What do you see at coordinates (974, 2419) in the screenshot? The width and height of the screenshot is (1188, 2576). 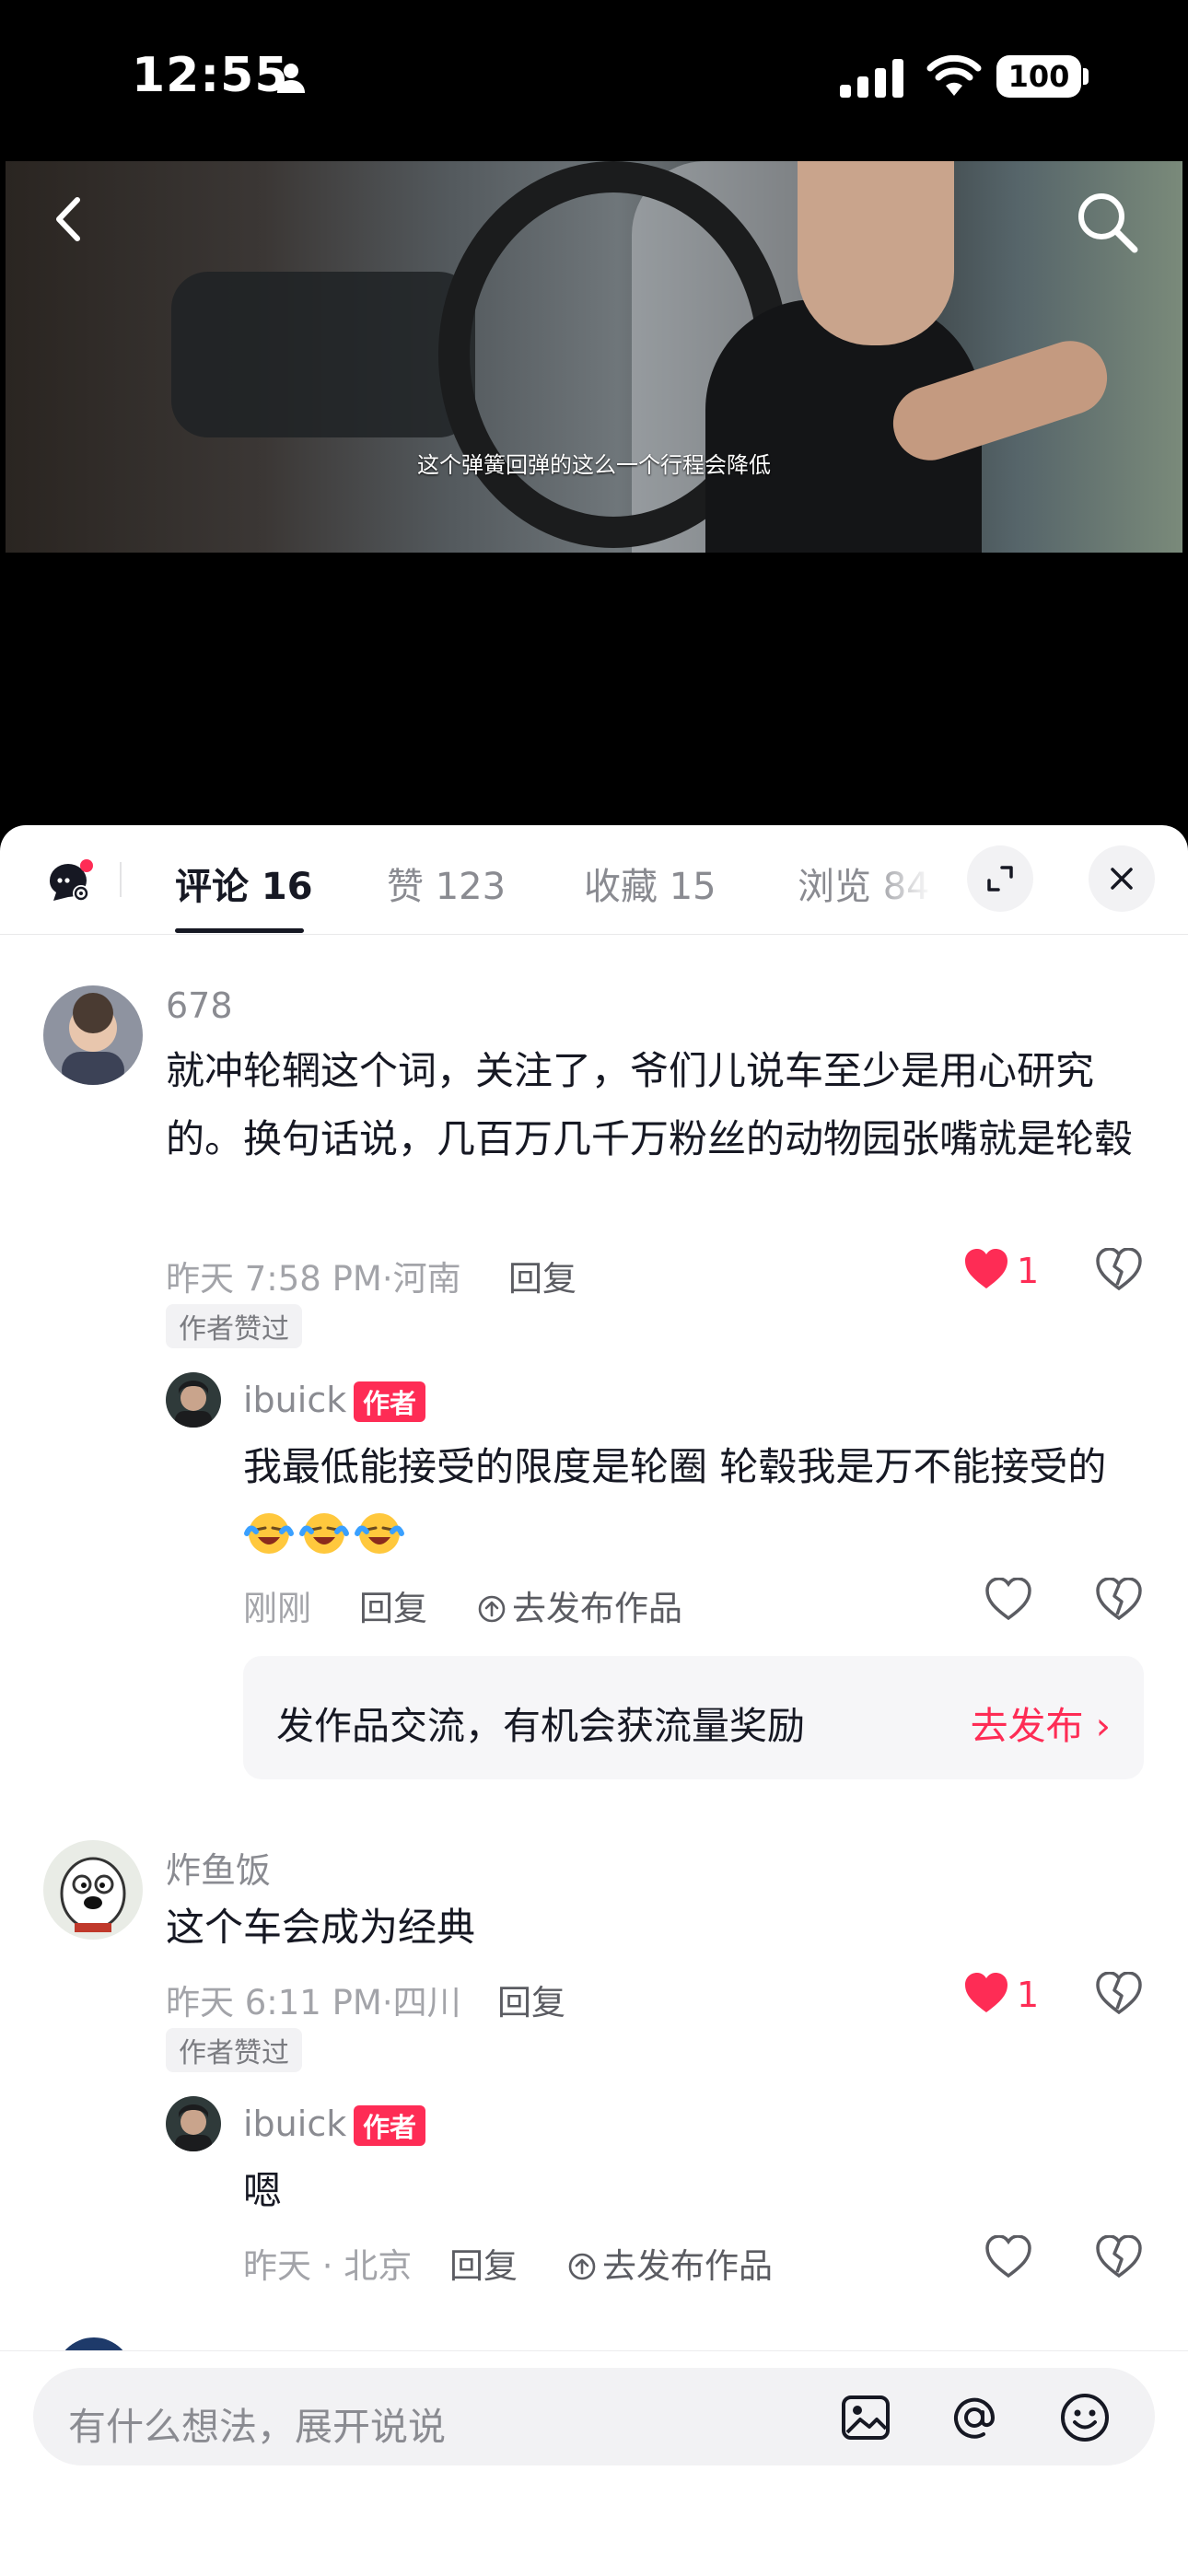 I see `mention-icon` at bounding box center [974, 2419].